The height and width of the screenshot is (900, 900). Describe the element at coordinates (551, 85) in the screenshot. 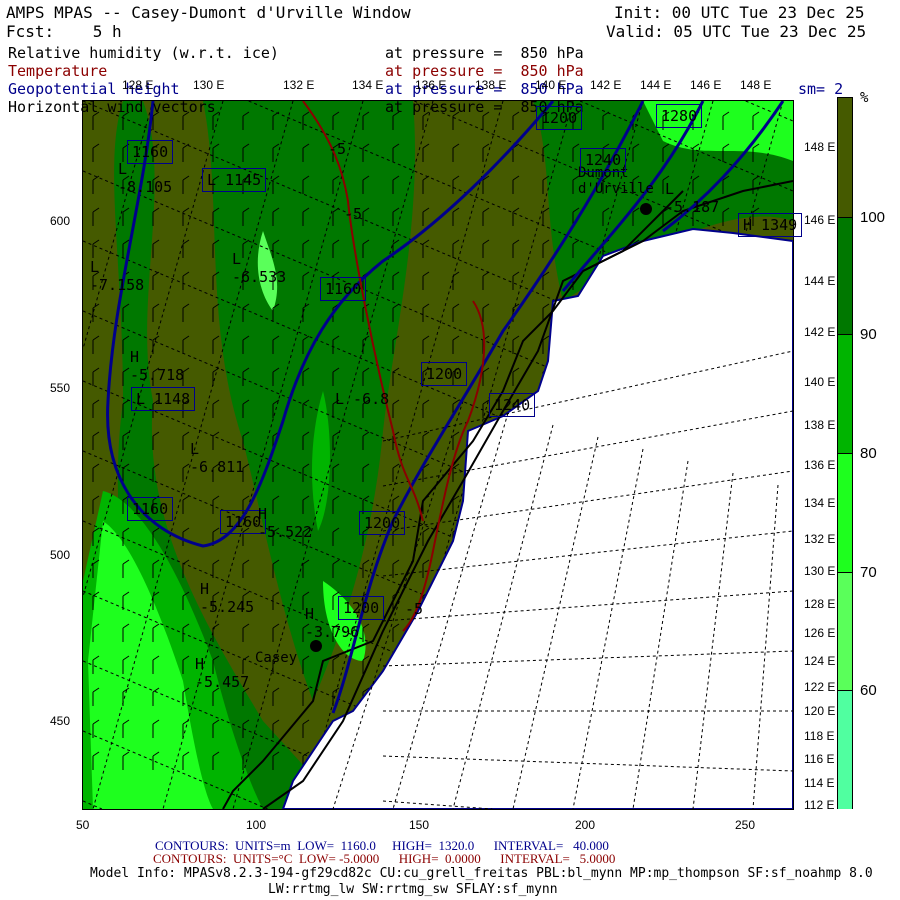

I see `lon-label-top: 140 E` at that location.